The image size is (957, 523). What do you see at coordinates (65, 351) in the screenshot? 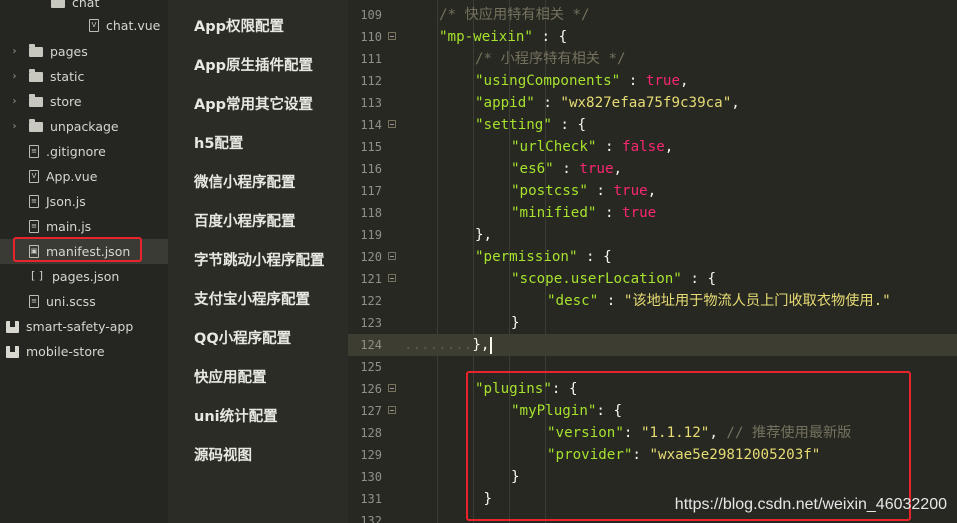
I see `tree-item-label: mobile-store` at bounding box center [65, 351].